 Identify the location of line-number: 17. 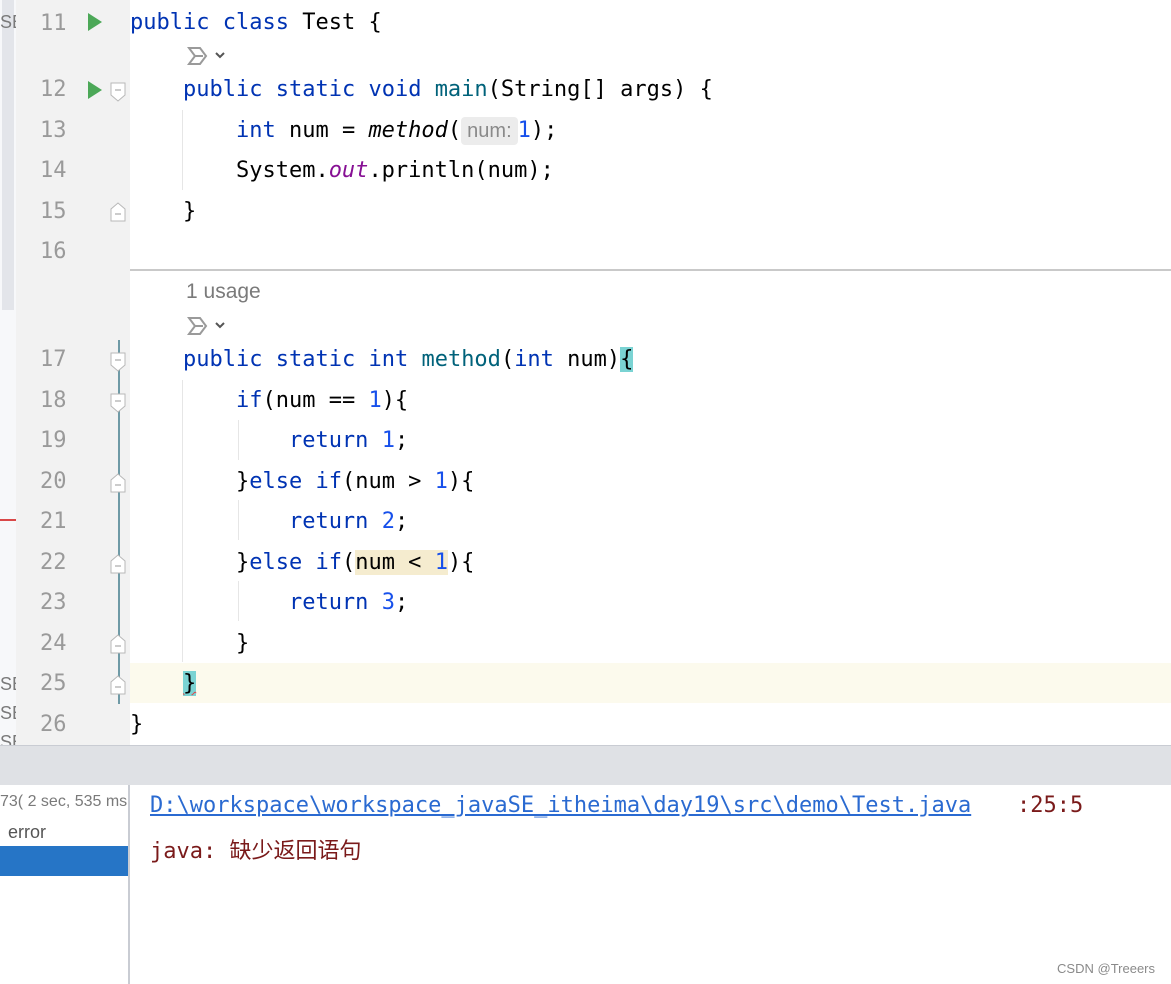
(53, 359).